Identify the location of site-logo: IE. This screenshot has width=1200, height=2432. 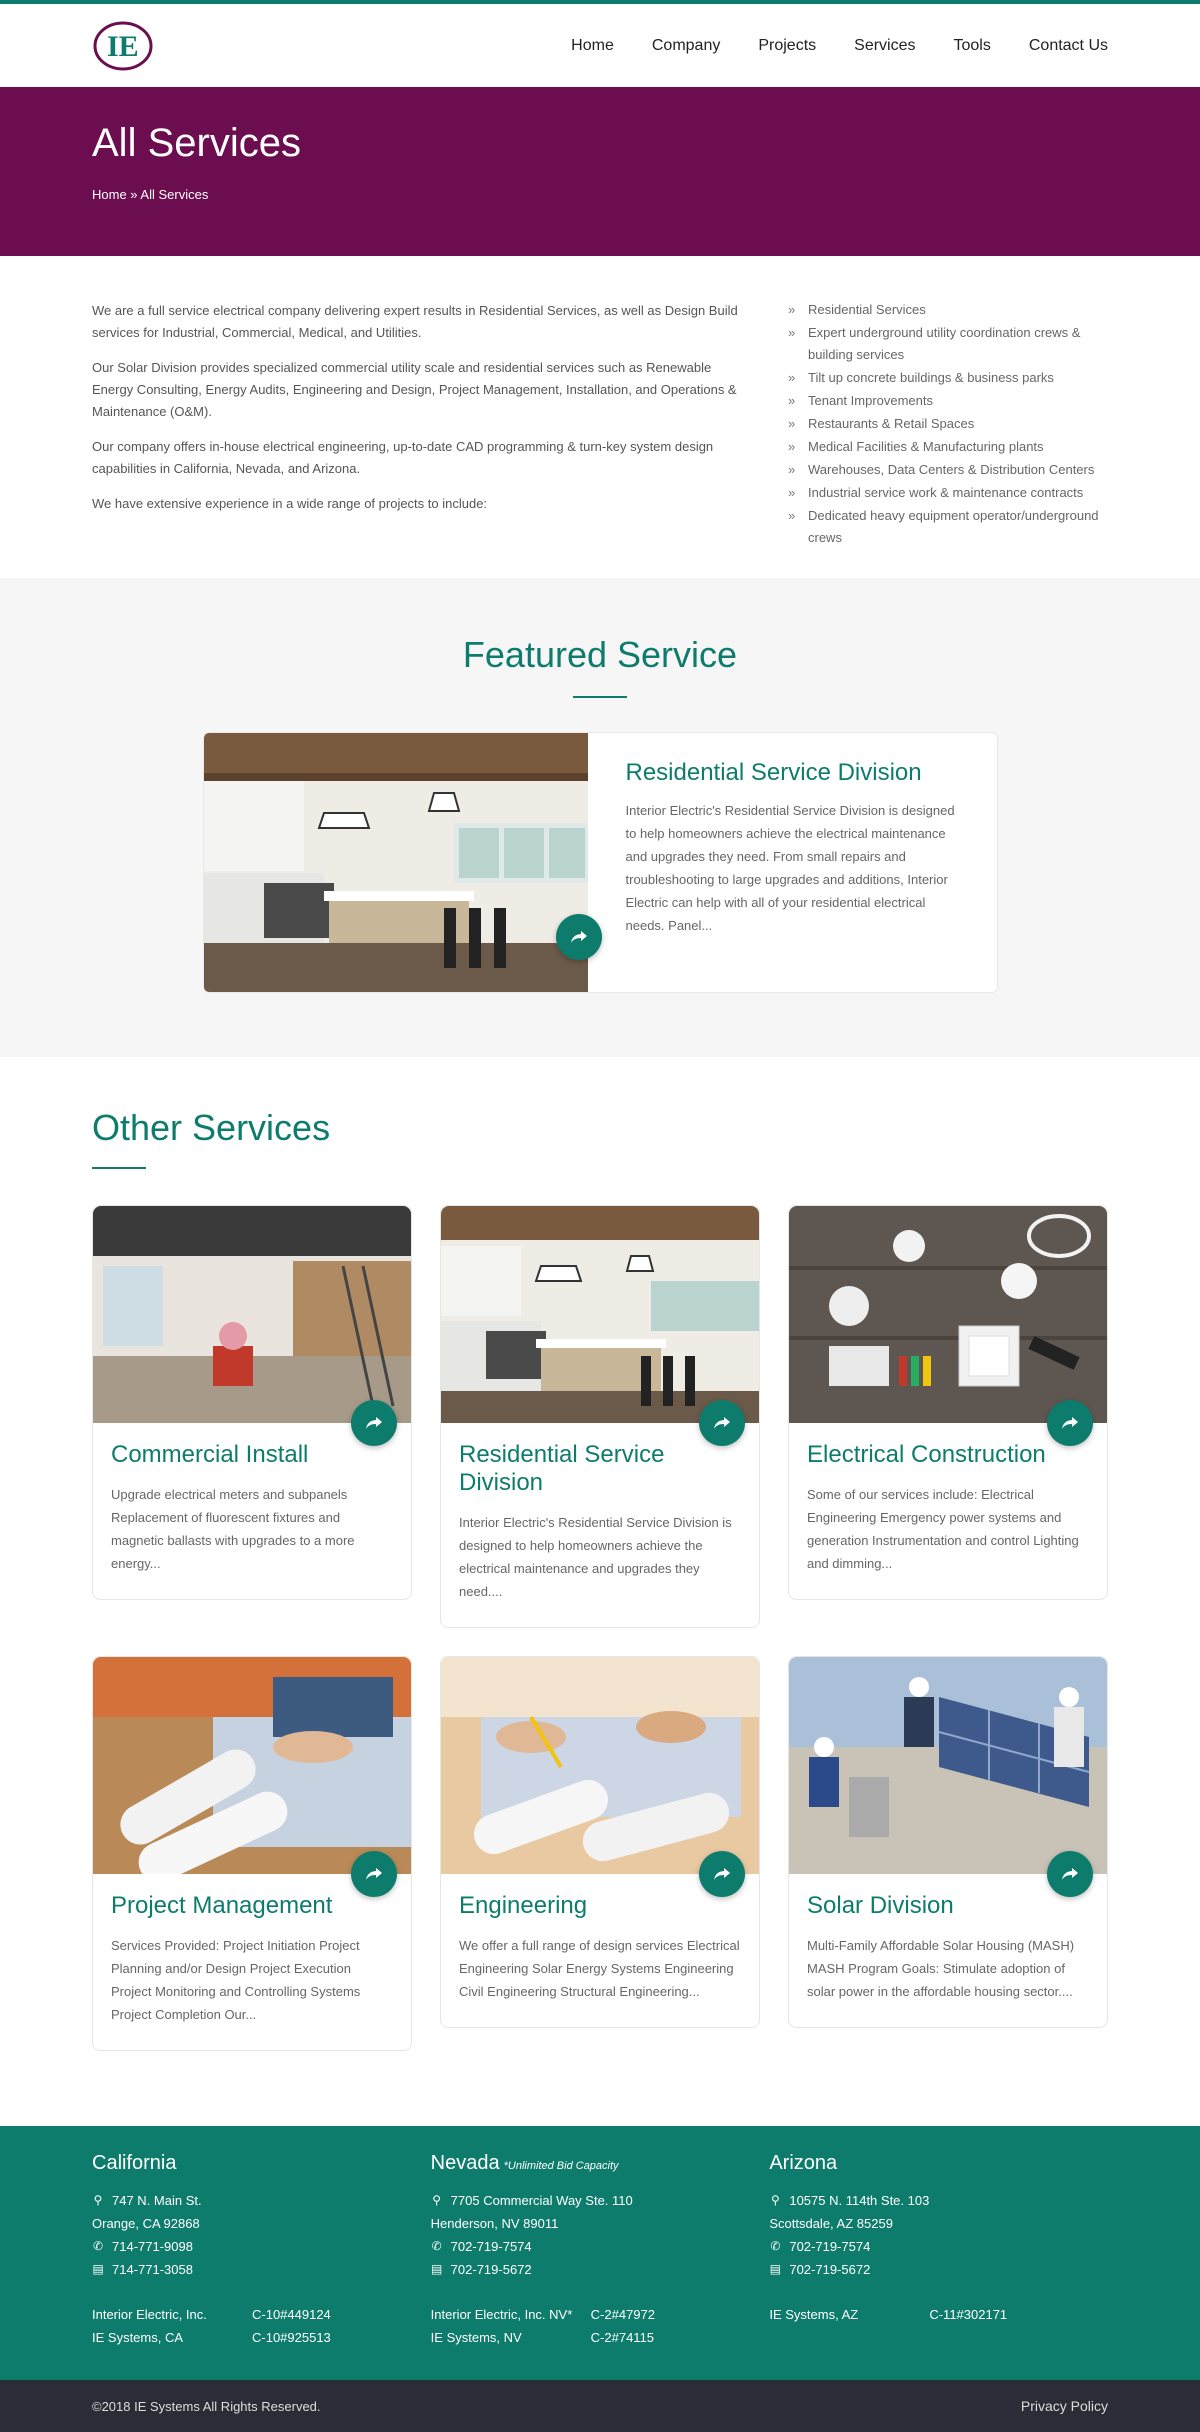
(123, 46).